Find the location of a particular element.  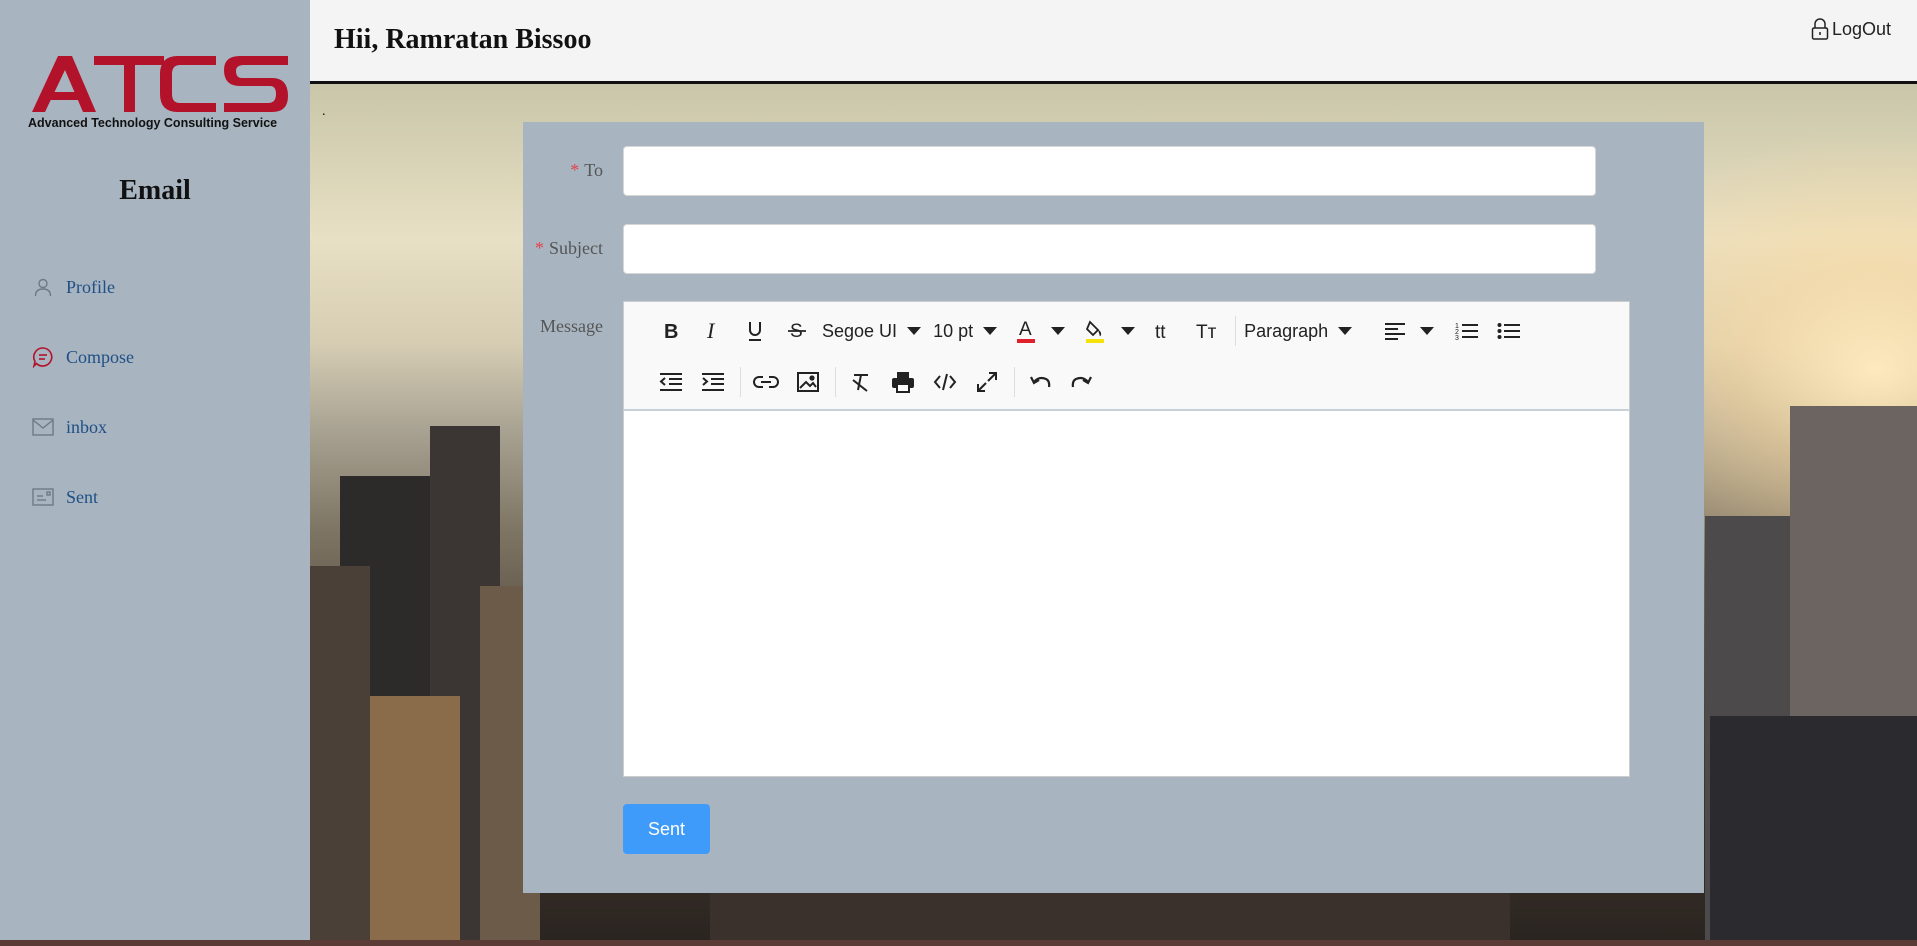

lowercase-icon: tt is located at coordinates (1166, 331).